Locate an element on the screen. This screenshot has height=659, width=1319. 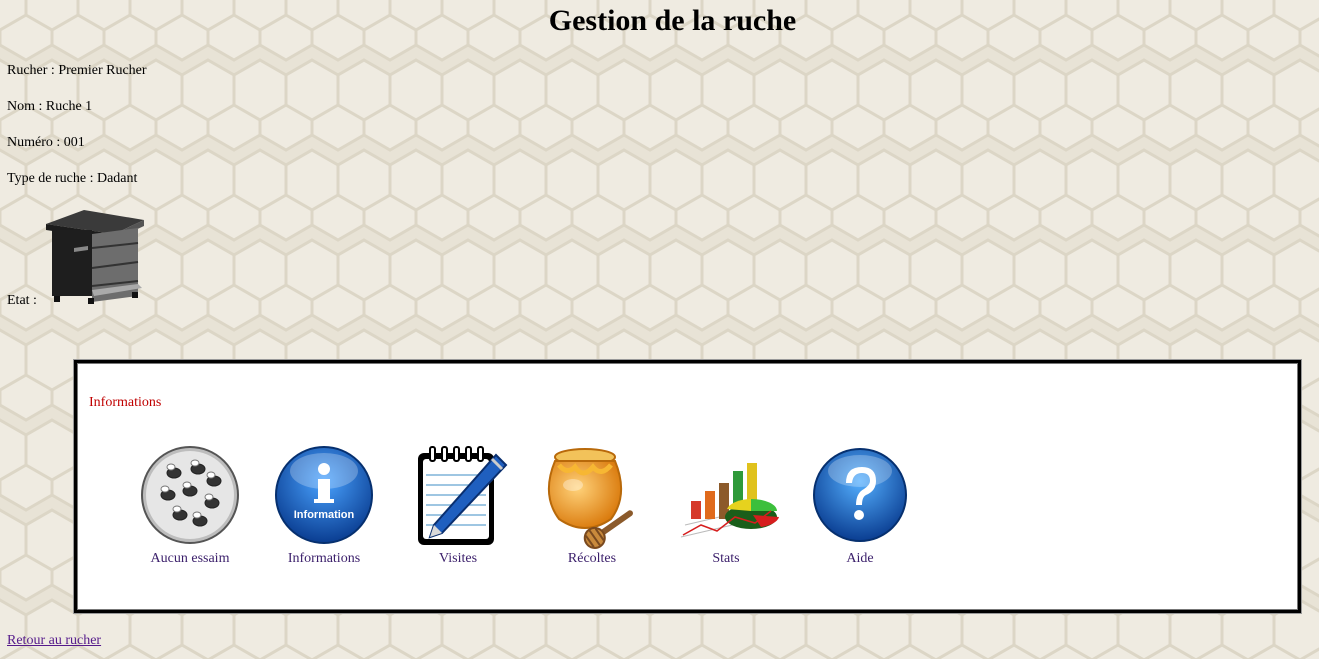
numero-text: Numéro : 001 is located at coordinates (46, 142).